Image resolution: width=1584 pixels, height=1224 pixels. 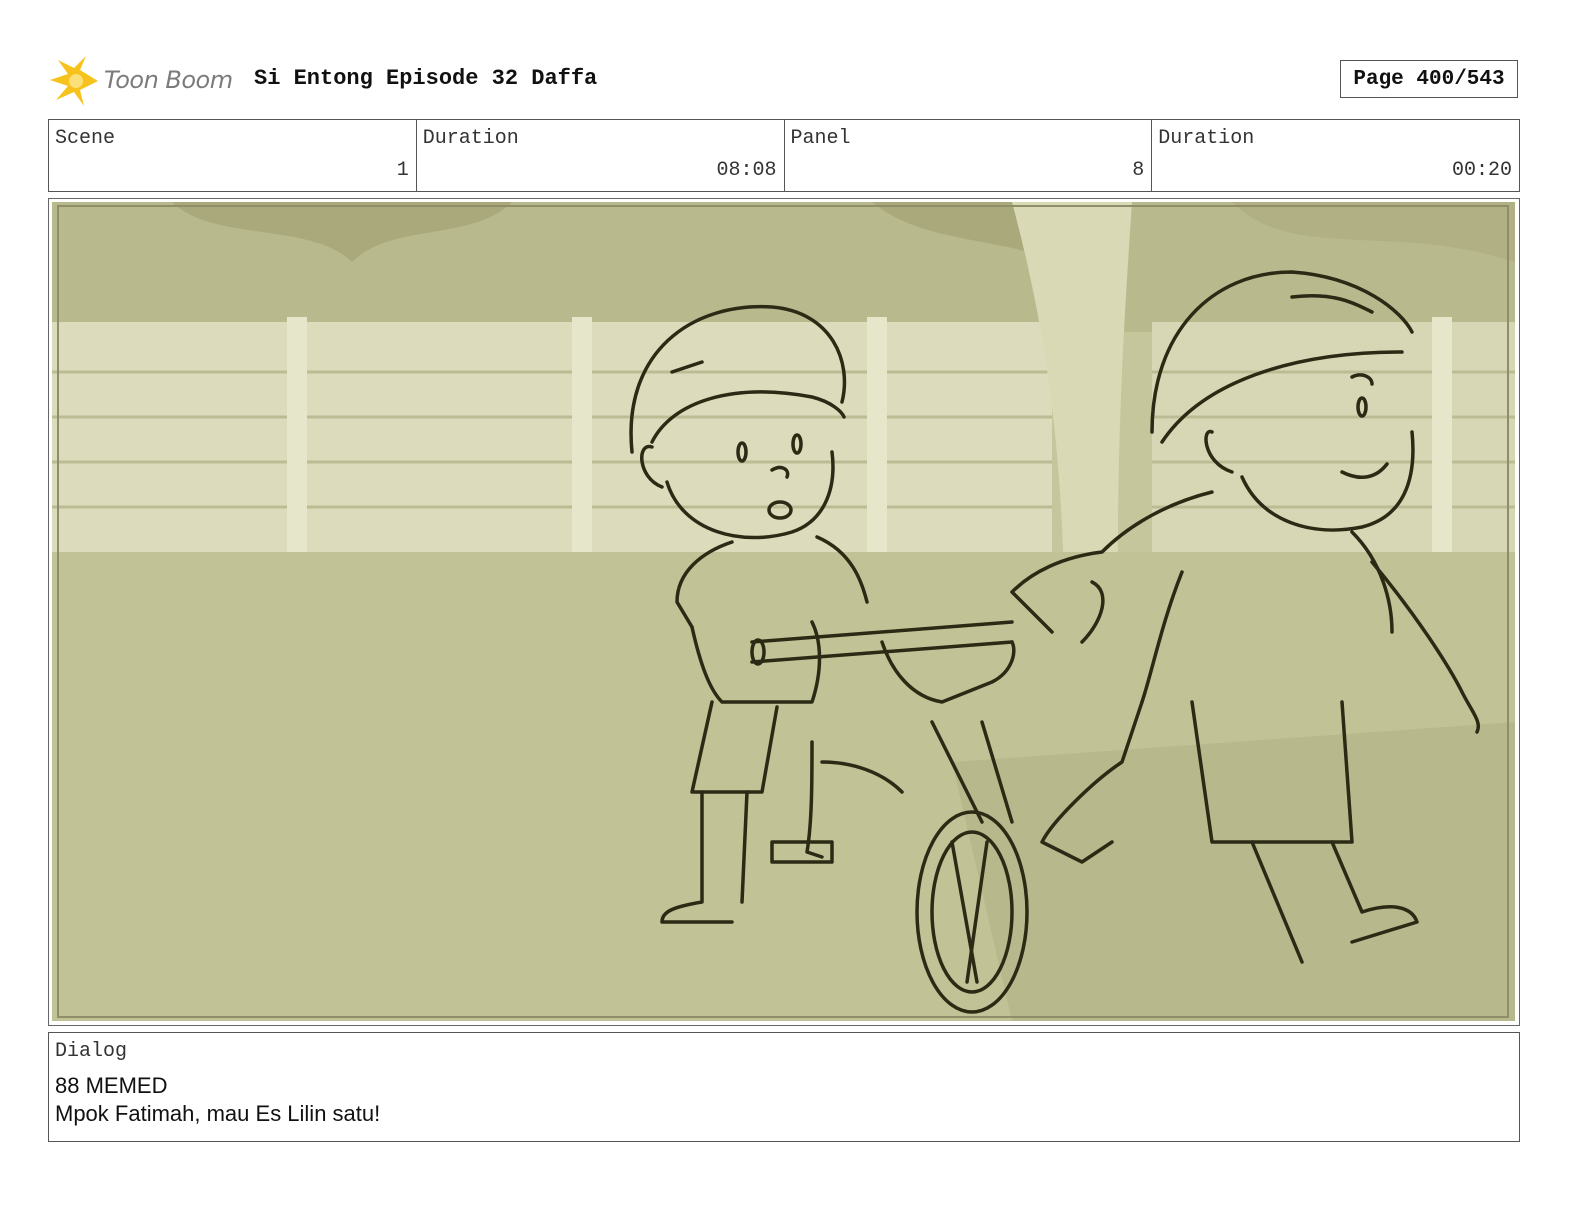 What do you see at coordinates (1429, 79) in the screenshot?
I see `page-number: Page 400/543` at bounding box center [1429, 79].